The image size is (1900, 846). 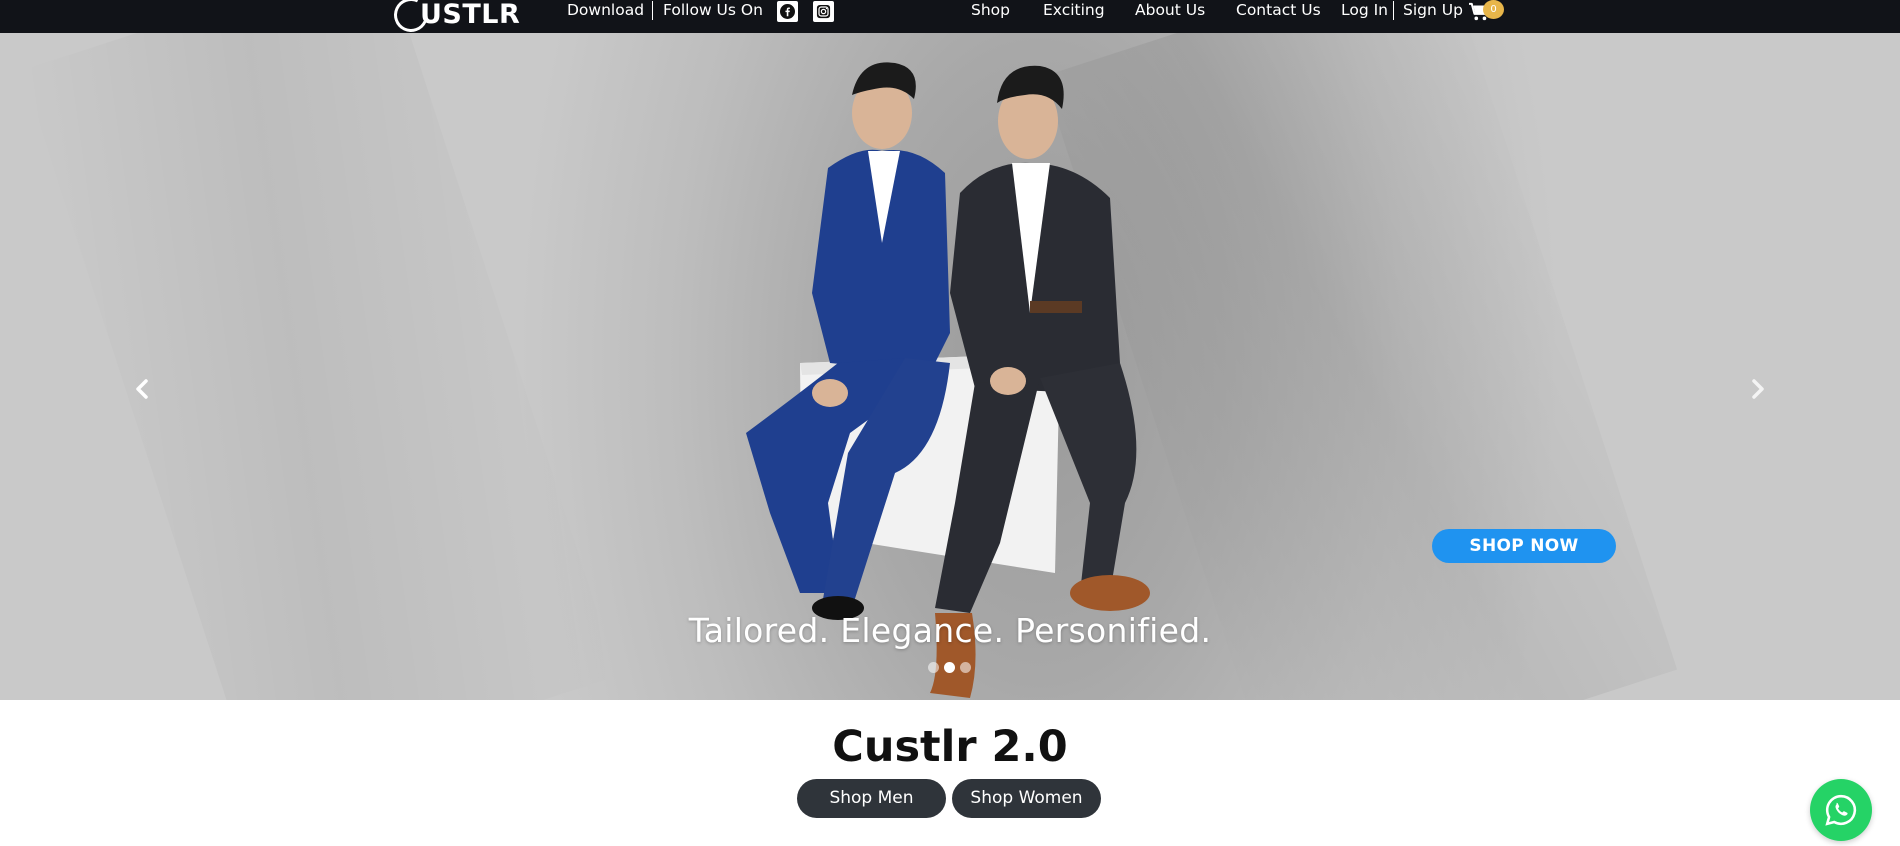 What do you see at coordinates (823, 11) in the screenshot?
I see `instagram-icon` at bounding box center [823, 11].